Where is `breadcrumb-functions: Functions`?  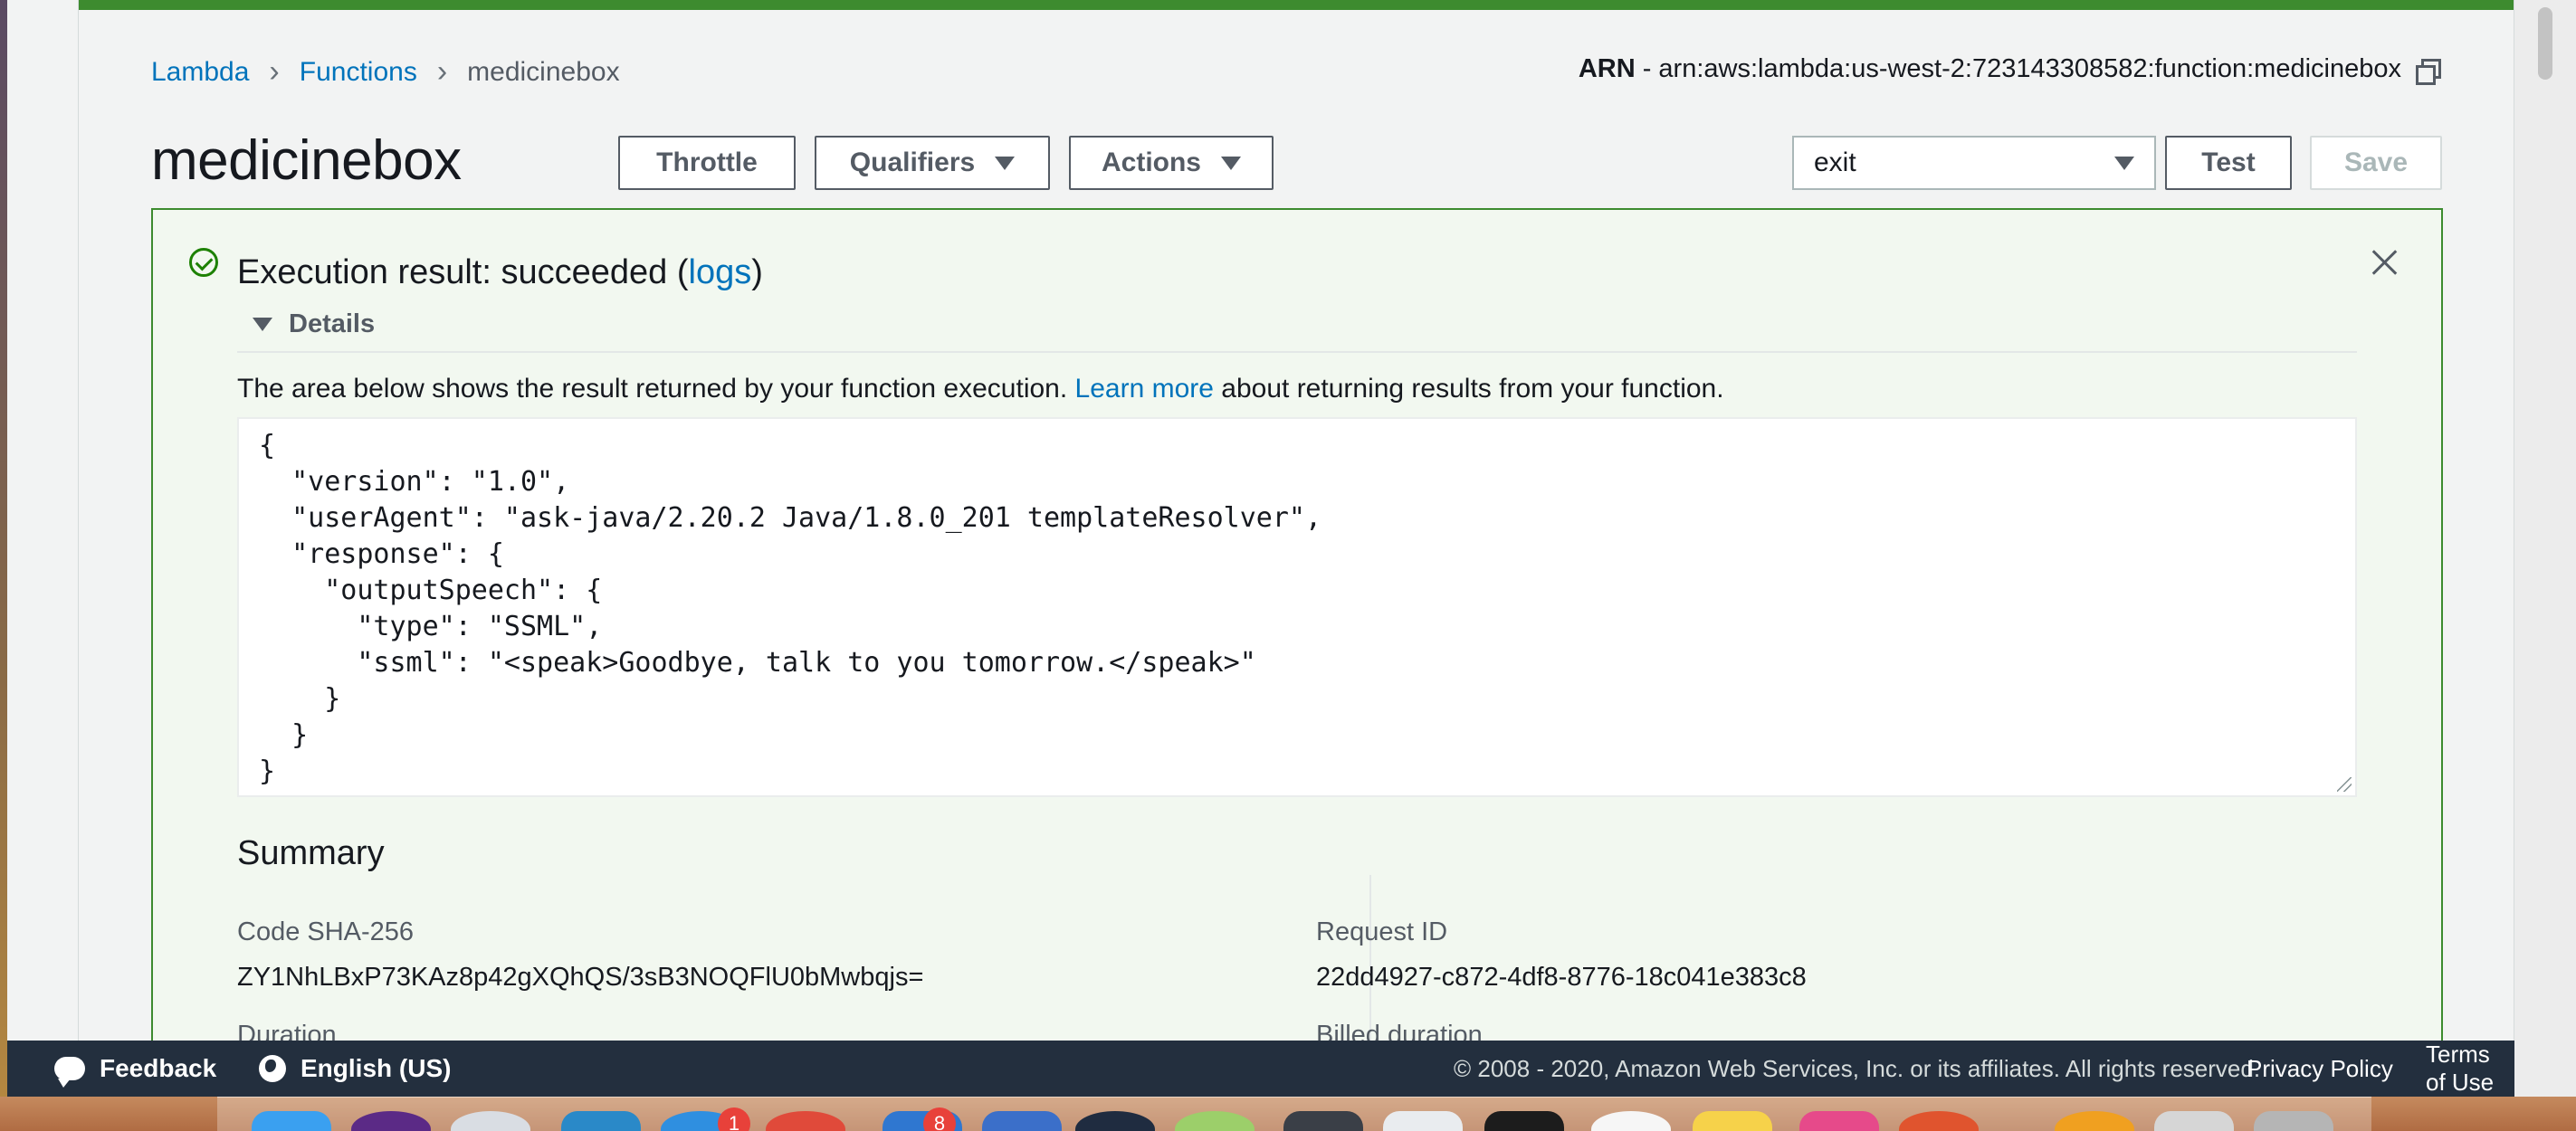 breadcrumb-functions: Functions is located at coordinates (359, 72).